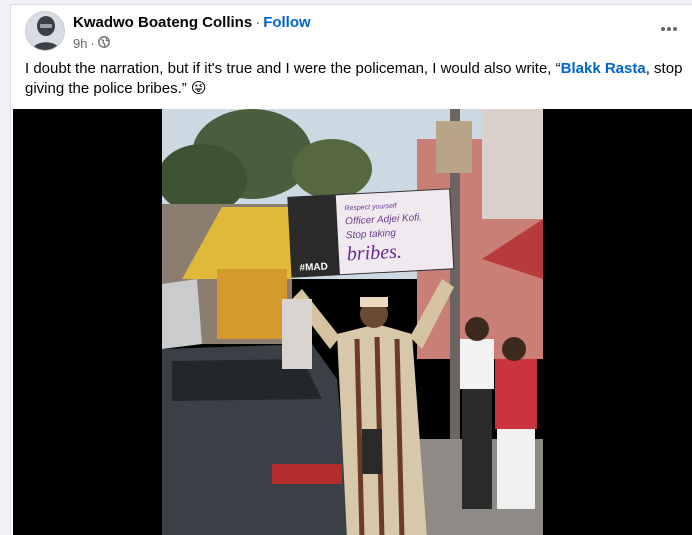 The height and width of the screenshot is (535, 692). I want to click on more-options-button, so click(669, 29).